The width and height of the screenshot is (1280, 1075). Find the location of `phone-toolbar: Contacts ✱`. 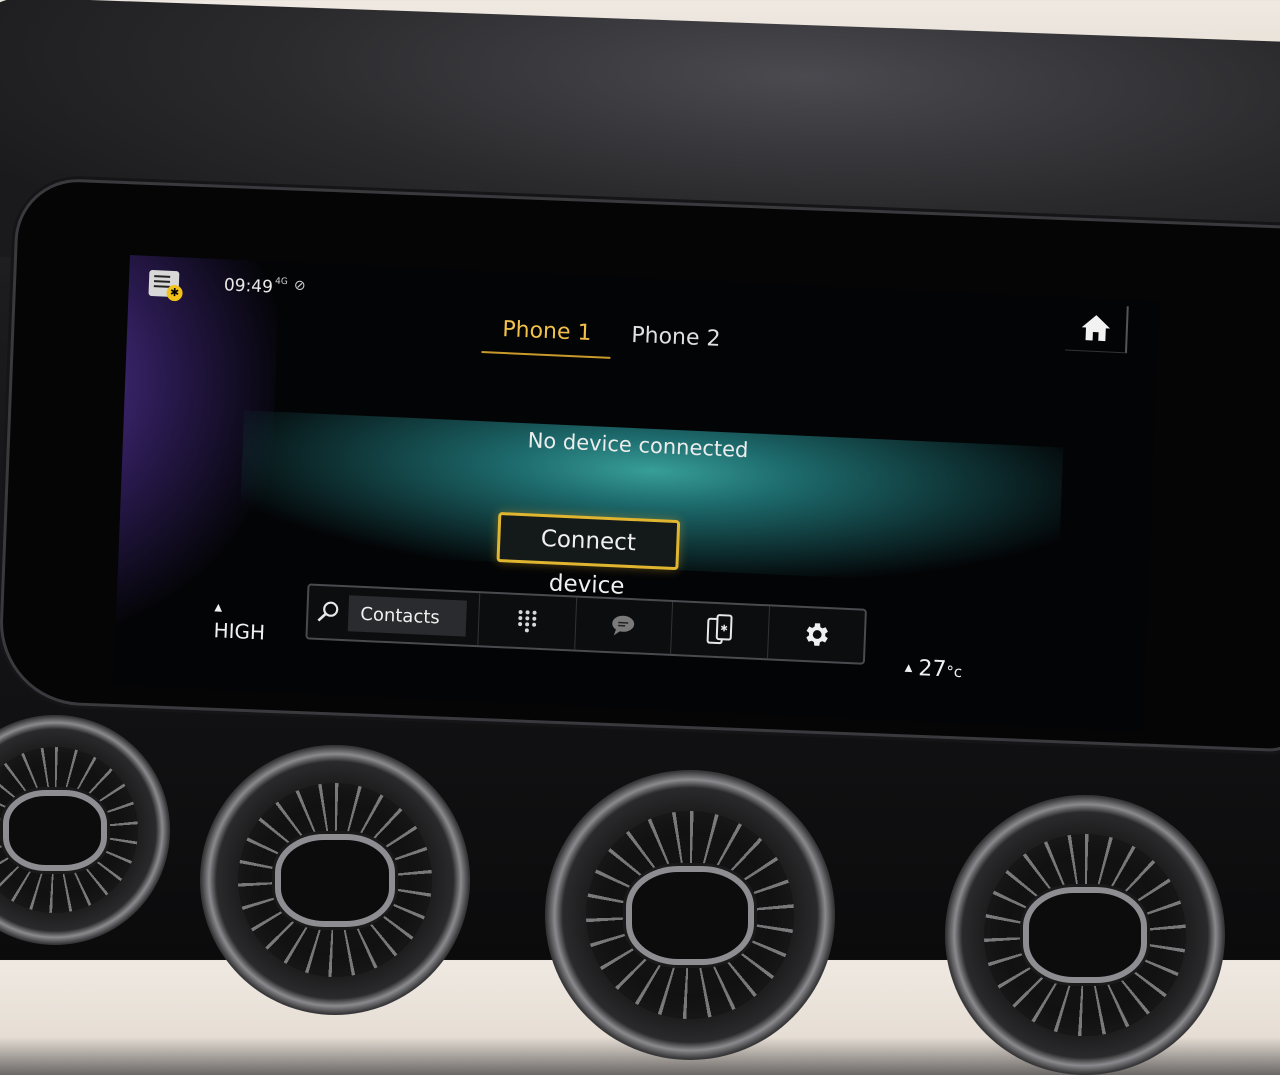

phone-toolbar: Contacts ✱ is located at coordinates (586, 623).